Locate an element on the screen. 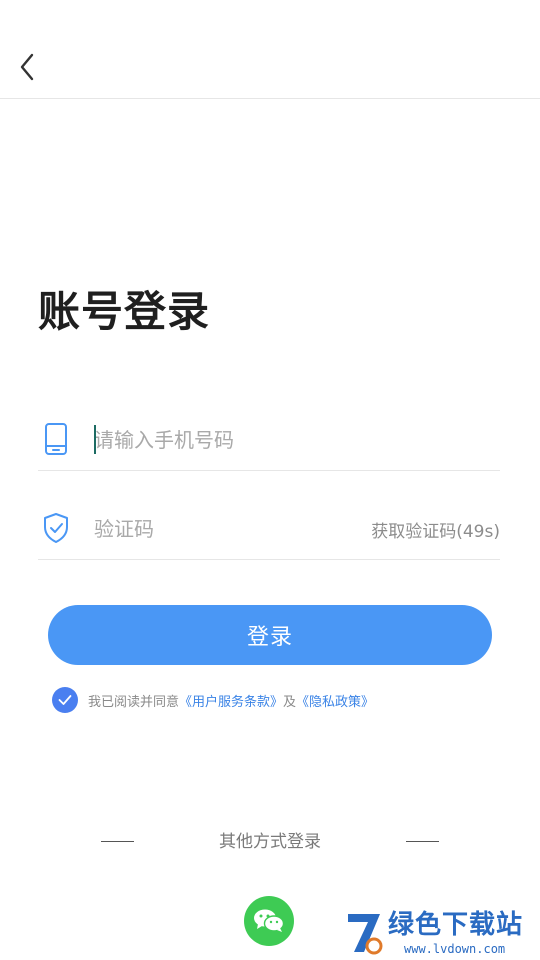  chevron-left-icon is located at coordinates (27, 67).